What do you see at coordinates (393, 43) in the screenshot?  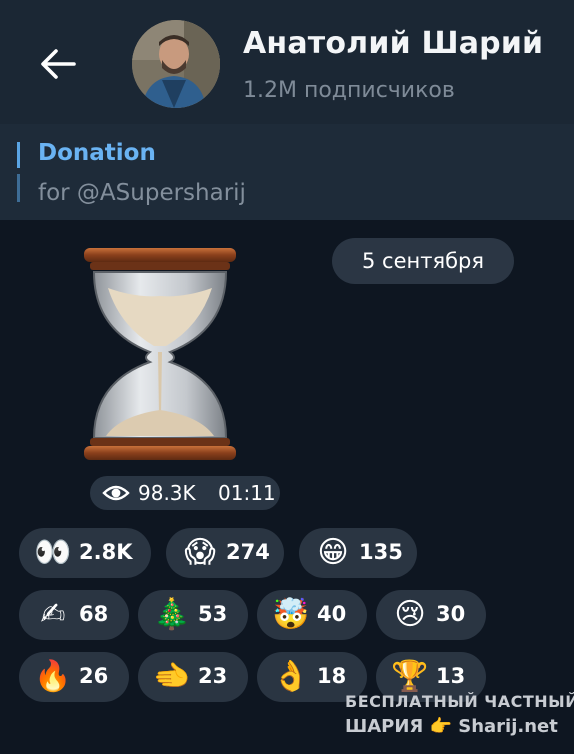 I see `channel-title: Анатолий Шарий` at bounding box center [393, 43].